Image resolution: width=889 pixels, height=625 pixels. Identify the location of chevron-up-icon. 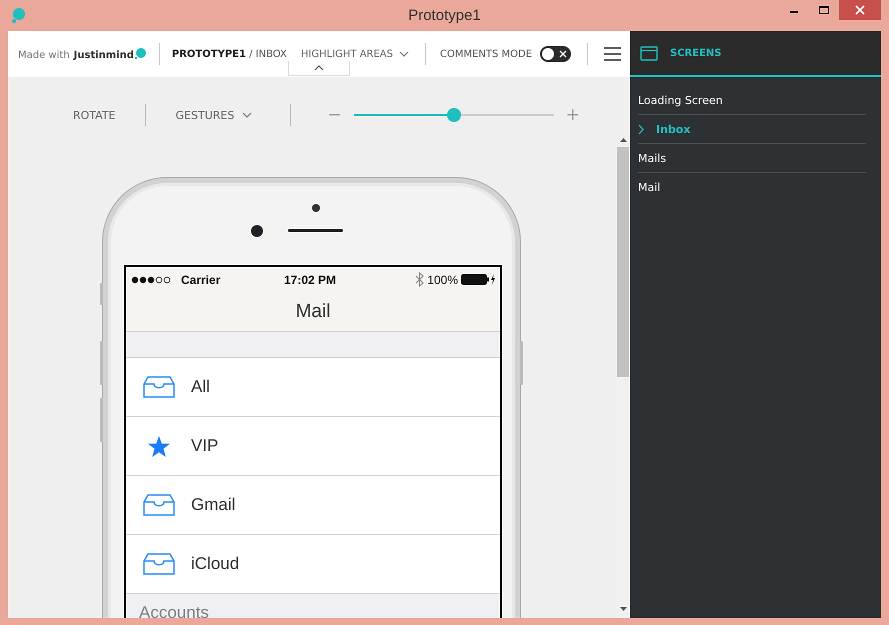
(319, 68).